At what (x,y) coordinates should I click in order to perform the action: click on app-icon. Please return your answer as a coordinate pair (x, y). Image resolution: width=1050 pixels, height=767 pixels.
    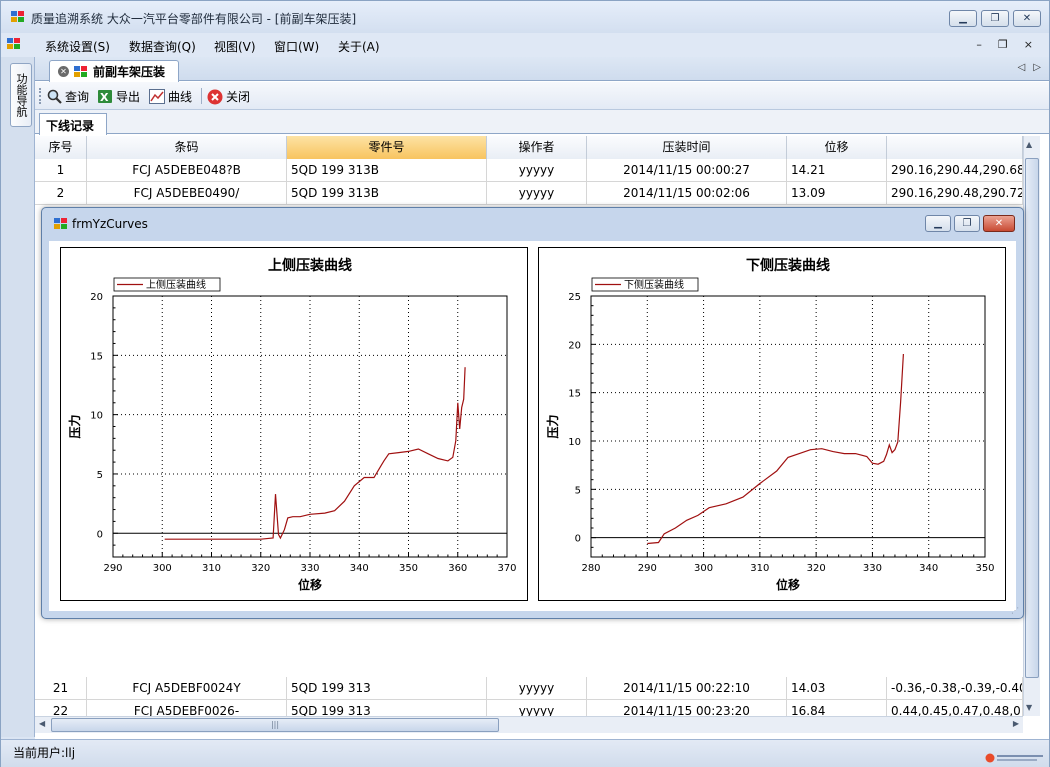
    Looking at the image, I should click on (18, 17).